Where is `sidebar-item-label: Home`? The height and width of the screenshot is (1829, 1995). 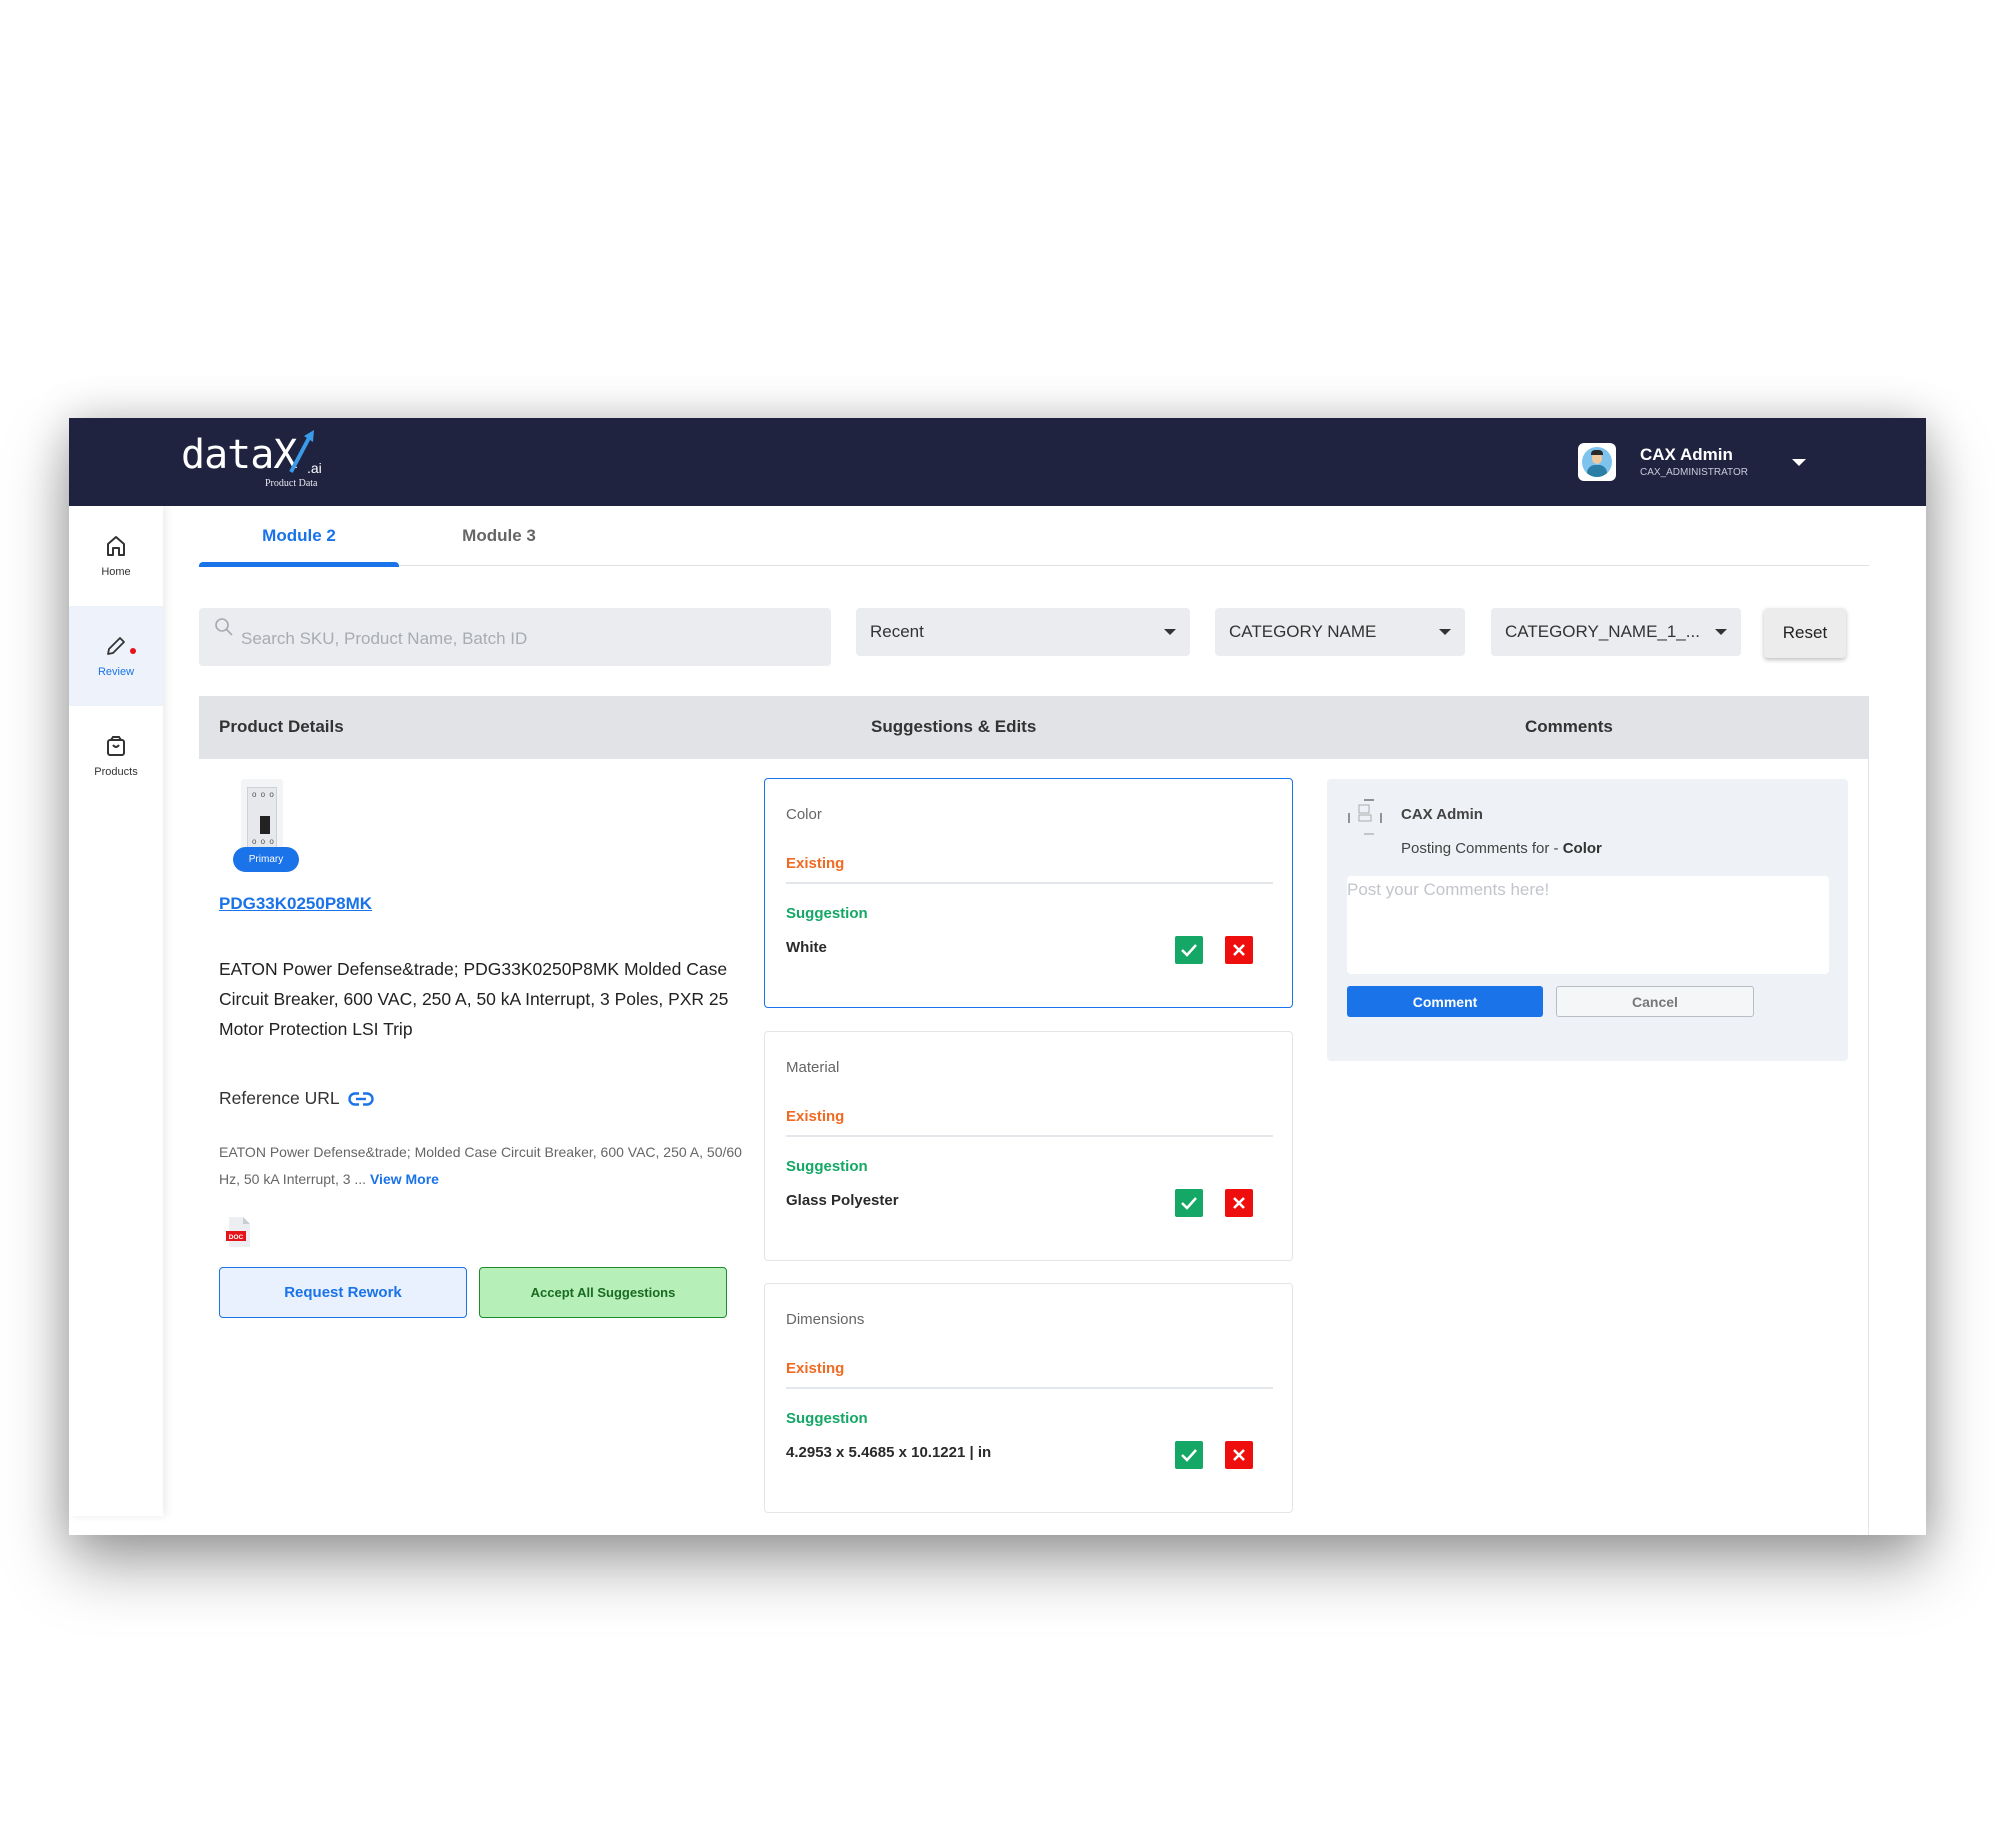 sidebar-item-label: Home is located at coordinates (116, 572).